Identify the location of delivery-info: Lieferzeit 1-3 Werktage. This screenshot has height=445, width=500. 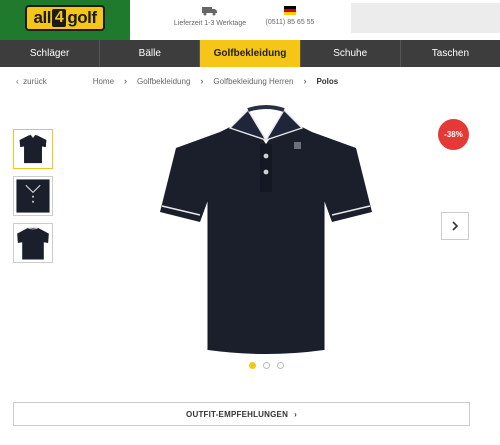
(210, 16).